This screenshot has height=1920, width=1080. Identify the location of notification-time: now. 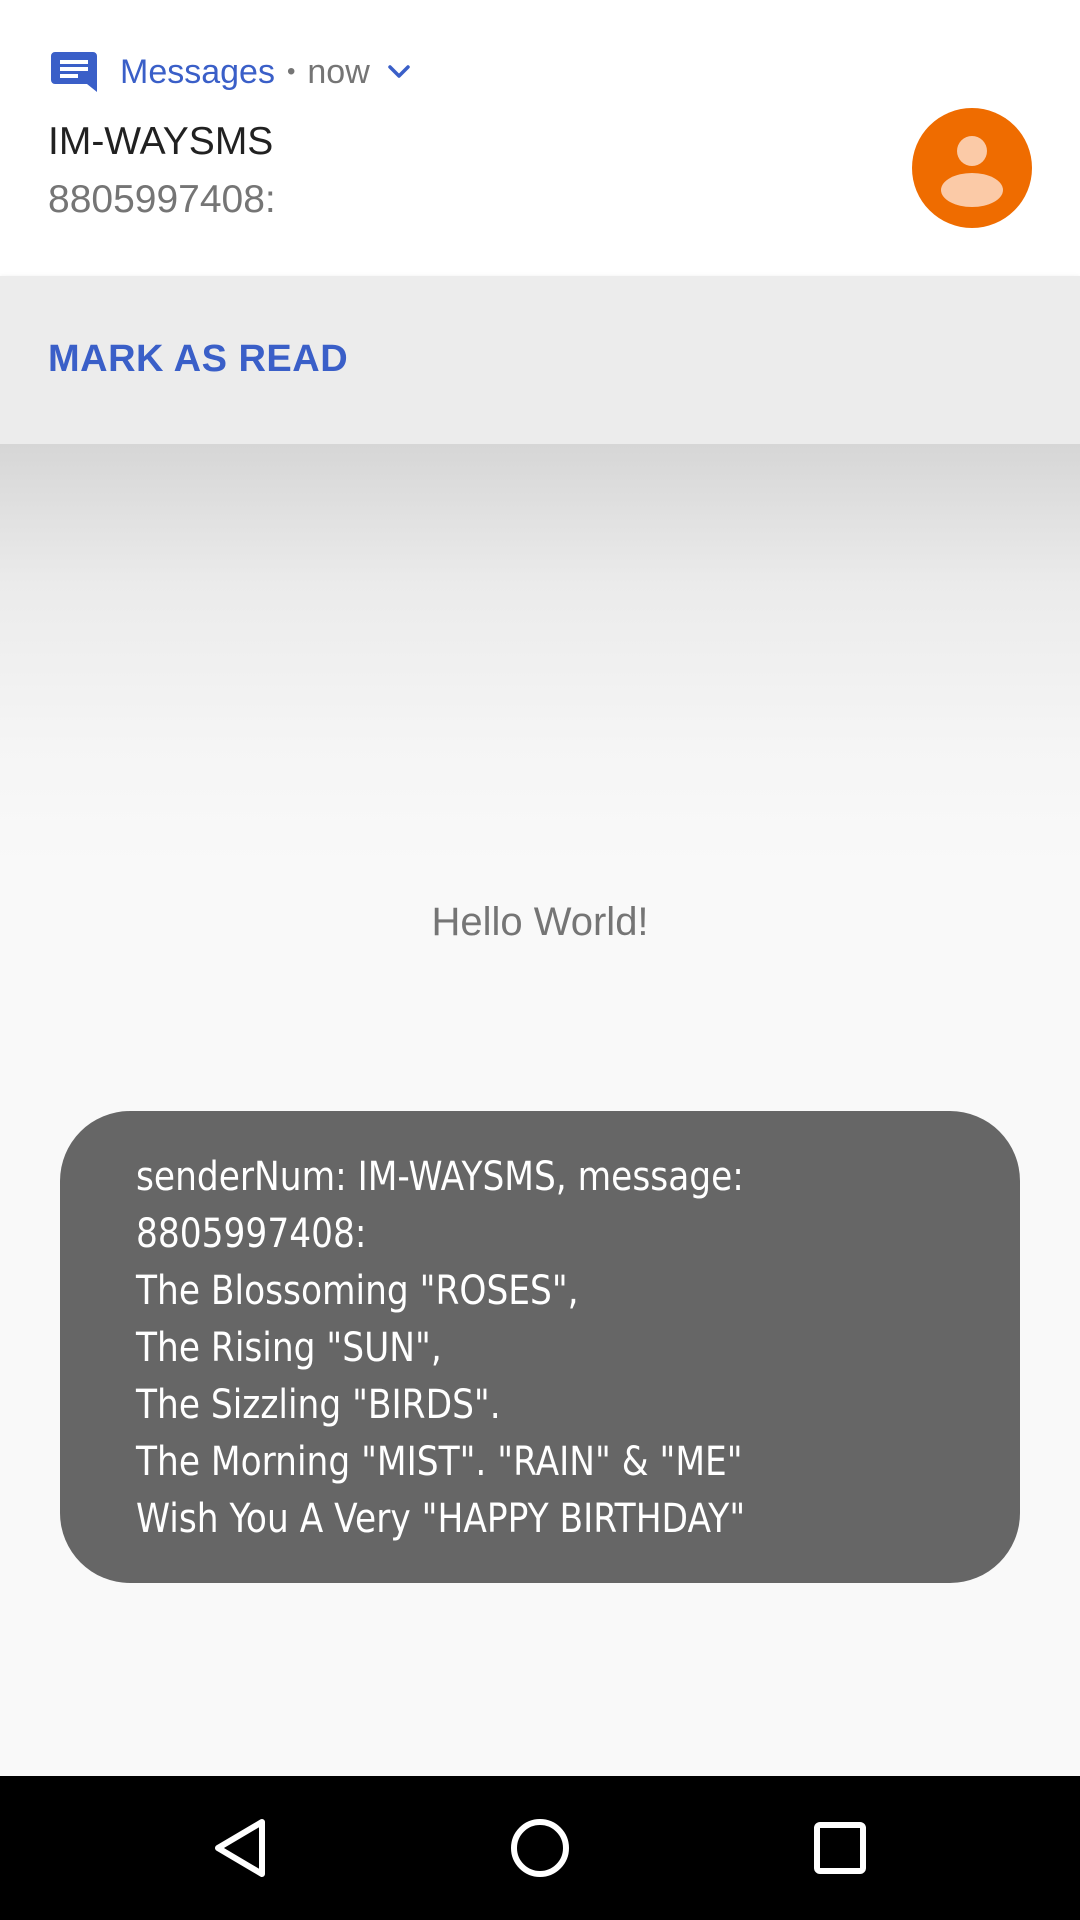
(338, 71).